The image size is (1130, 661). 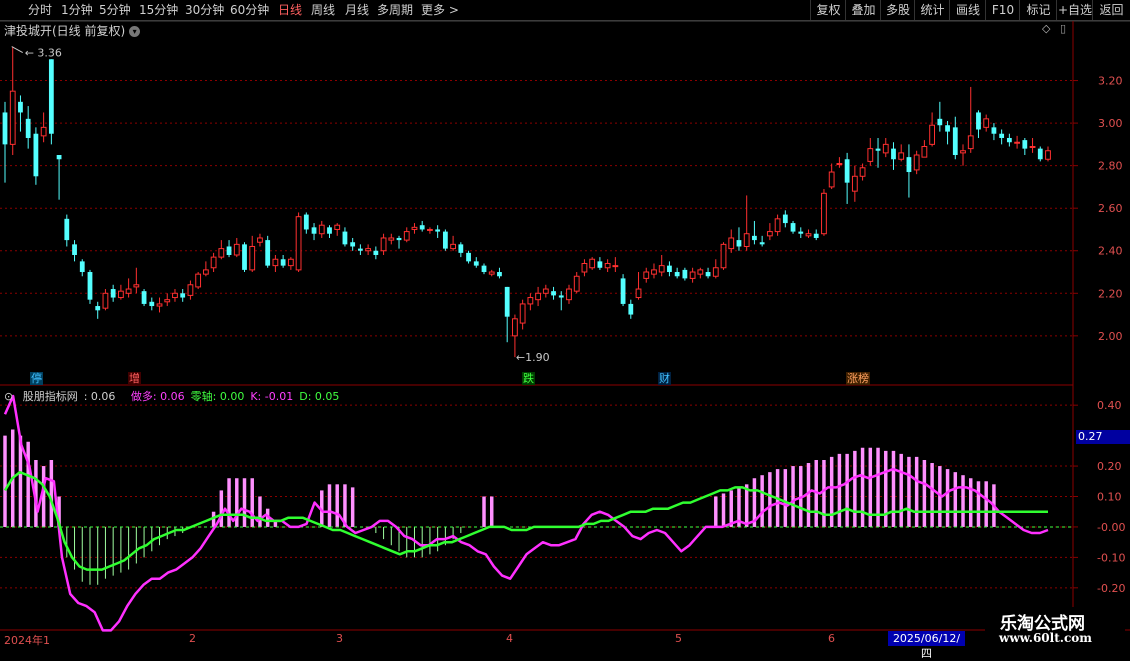 I want to click on price-label: 2.40, so click(x=1110, y=251).